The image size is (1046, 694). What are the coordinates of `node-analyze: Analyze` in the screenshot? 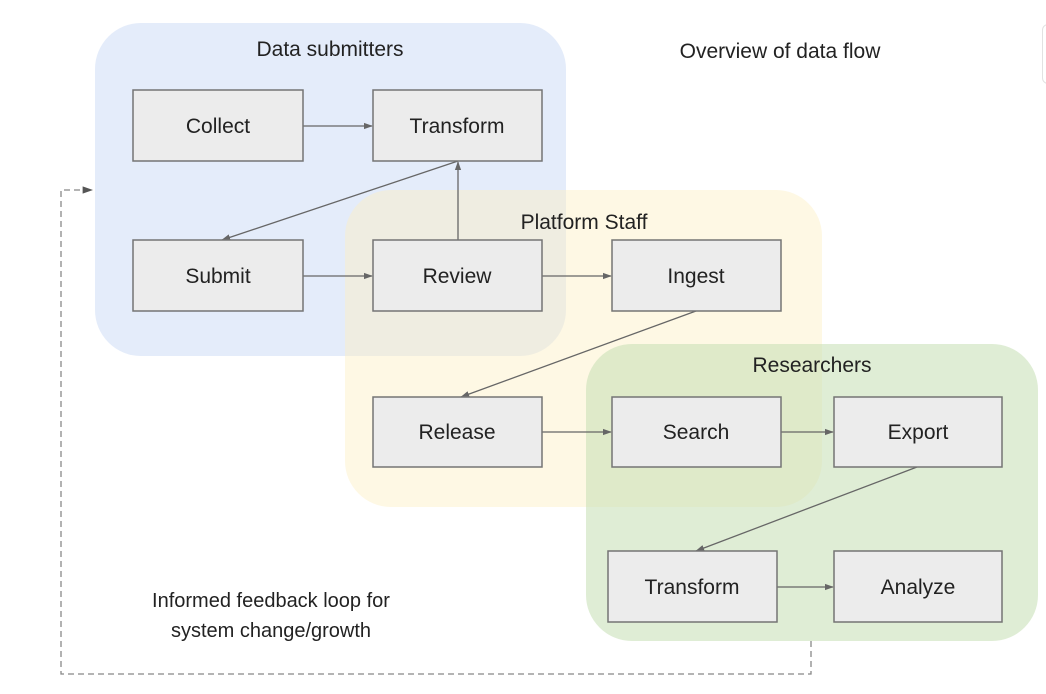 It's located at (918, 586).